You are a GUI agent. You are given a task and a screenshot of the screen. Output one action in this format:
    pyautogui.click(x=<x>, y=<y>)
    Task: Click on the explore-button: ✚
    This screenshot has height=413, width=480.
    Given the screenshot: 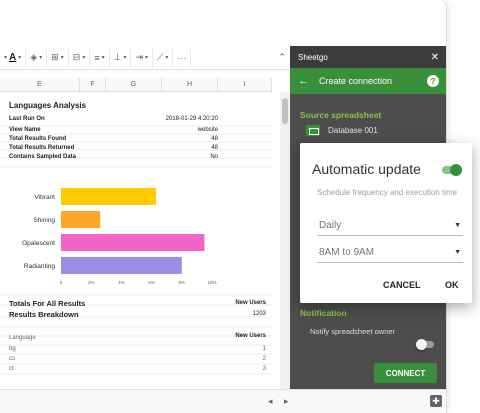 What is the action you would take?
    pyautogui.click(x=436, y=401)
    